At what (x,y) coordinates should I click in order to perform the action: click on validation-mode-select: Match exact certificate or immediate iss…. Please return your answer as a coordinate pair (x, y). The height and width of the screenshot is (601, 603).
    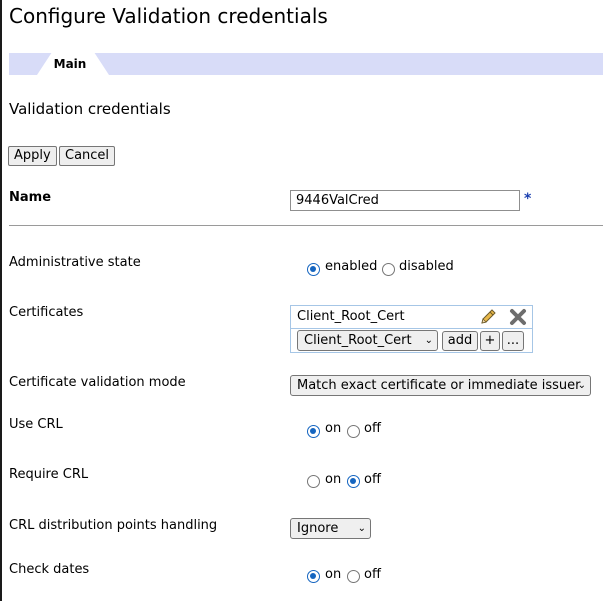
    Looking at the image, I should click on (440, 385).